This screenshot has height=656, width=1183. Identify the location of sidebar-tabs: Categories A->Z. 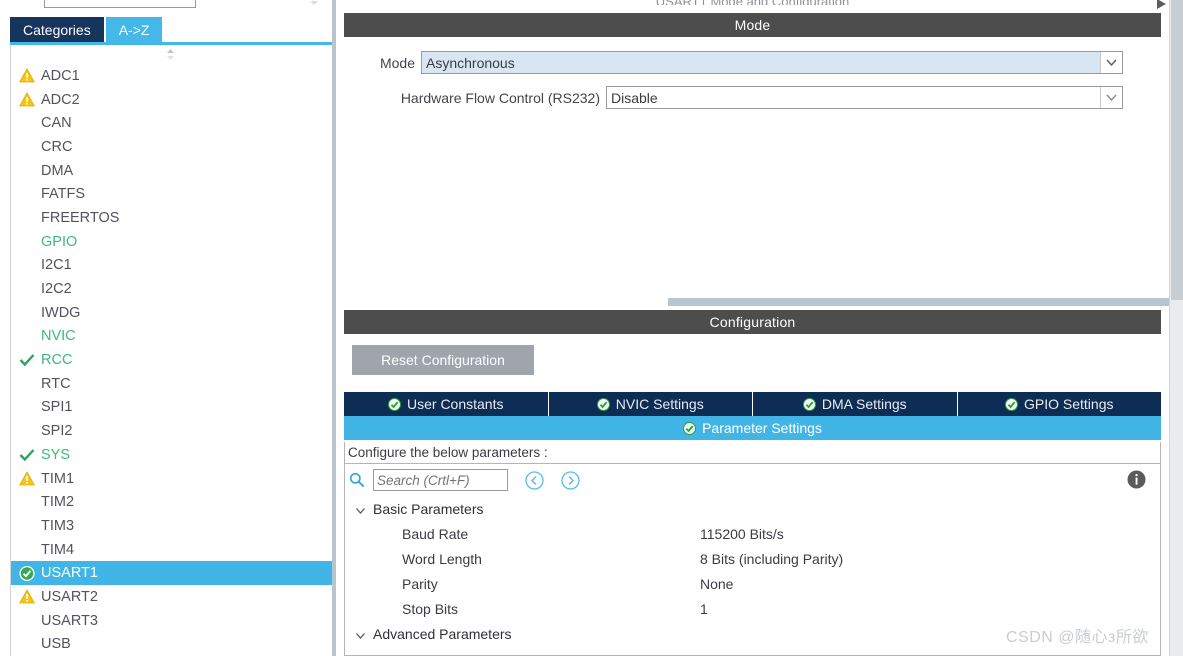
(86, 29).